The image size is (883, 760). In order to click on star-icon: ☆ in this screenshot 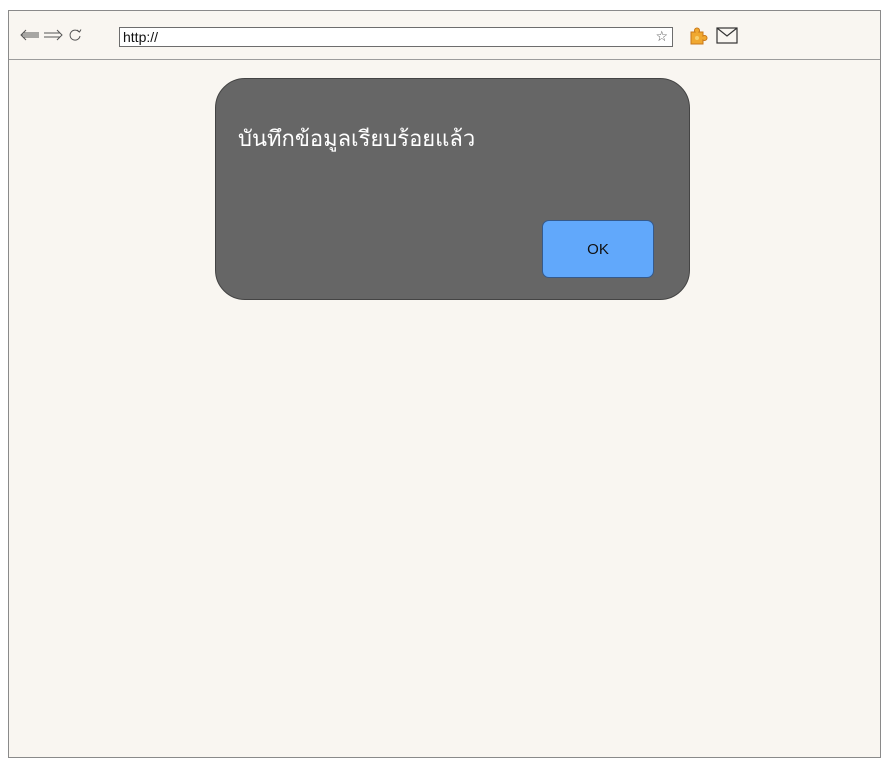, I will do `click(661, 37)`.